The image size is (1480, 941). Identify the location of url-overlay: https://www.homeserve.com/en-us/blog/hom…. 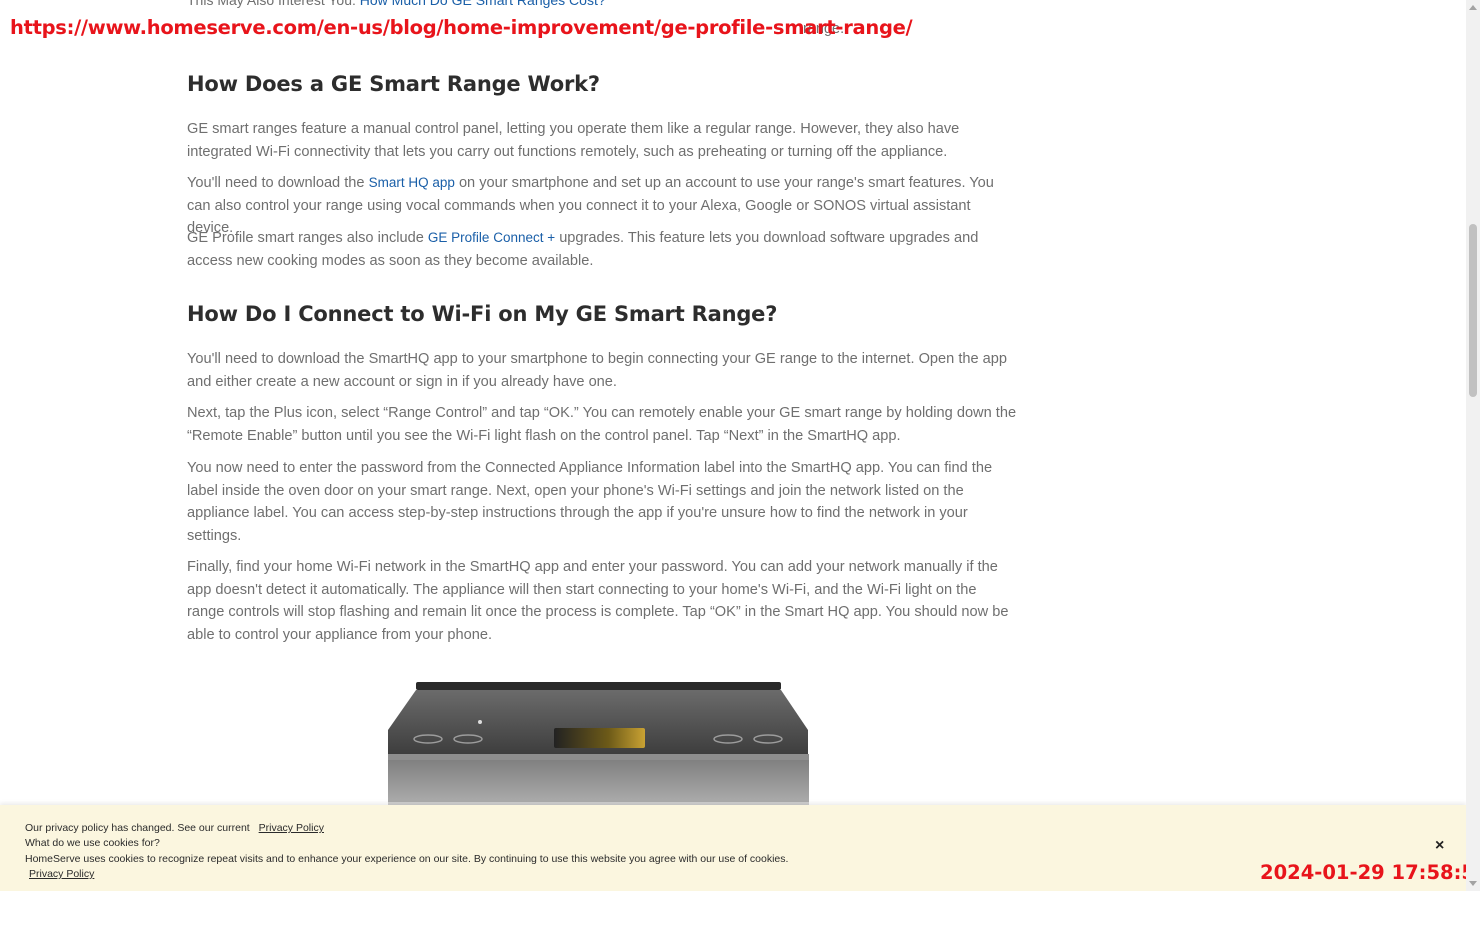
(461, 27).